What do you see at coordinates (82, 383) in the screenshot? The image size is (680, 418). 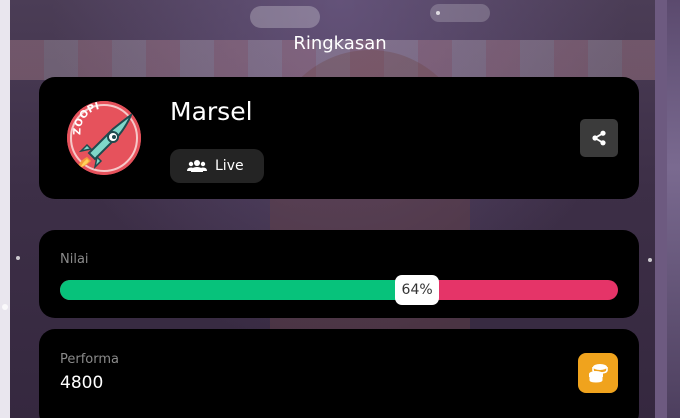 I see `performance-value: 4800` at bounding box center [82, 383].